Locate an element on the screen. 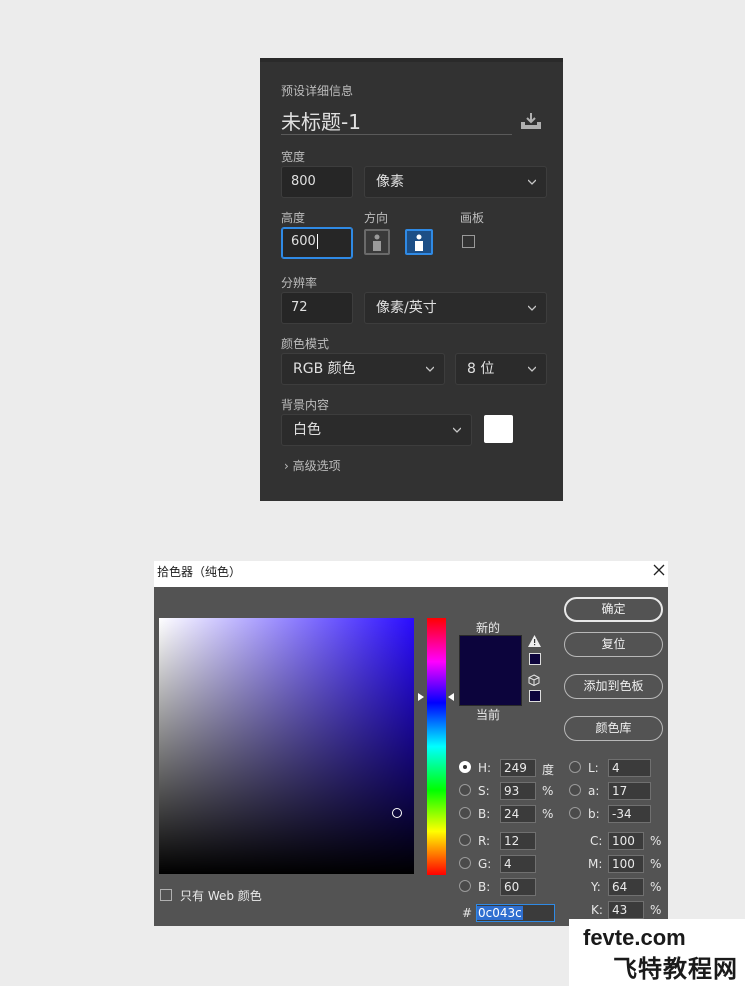 The image size is (745, 986). height-label: 高度 is located at coordinates (293, 218).